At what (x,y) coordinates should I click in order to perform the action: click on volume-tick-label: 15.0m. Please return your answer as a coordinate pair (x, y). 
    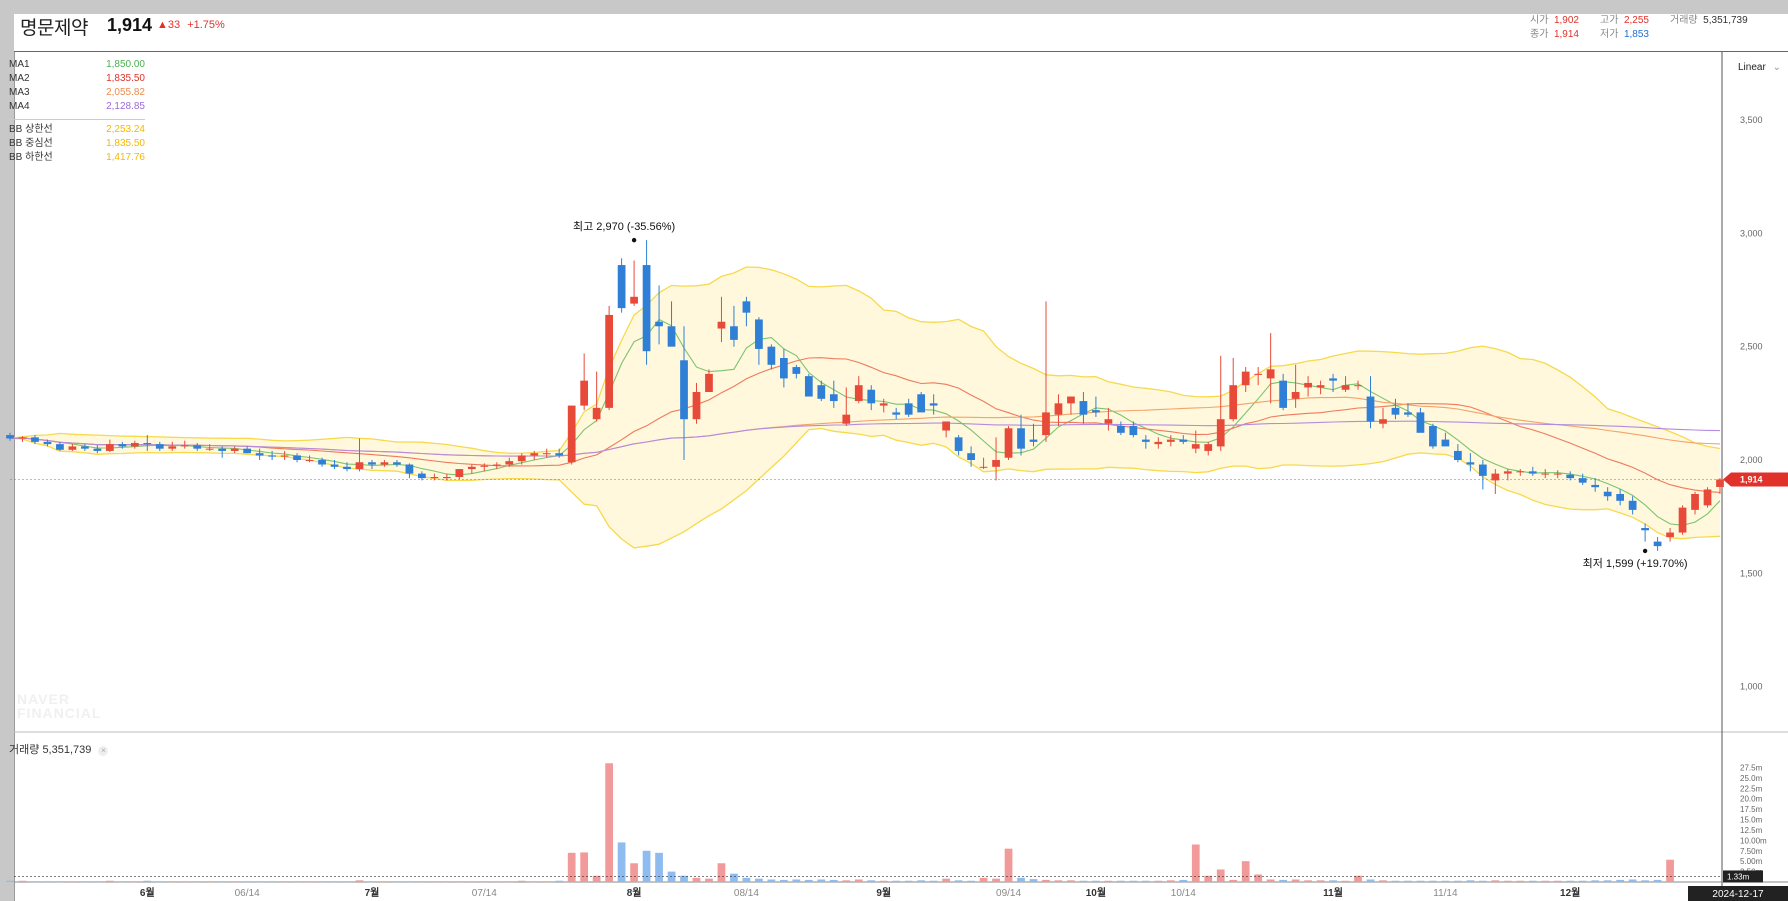
    Looking at the image, I should click on (1751, 820).